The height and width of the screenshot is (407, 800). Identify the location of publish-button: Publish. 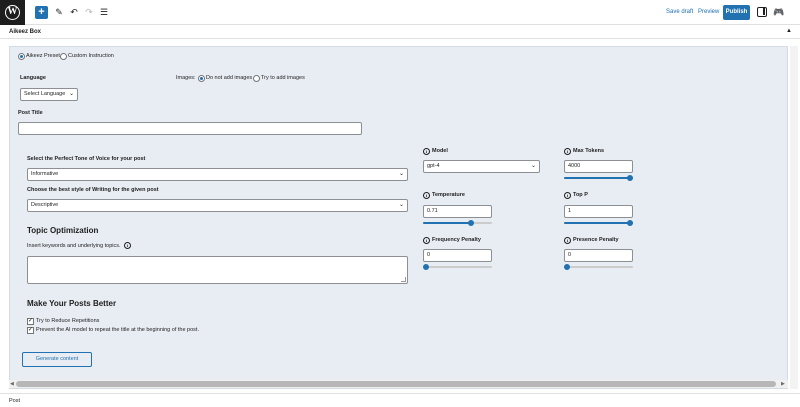
(736, 12).